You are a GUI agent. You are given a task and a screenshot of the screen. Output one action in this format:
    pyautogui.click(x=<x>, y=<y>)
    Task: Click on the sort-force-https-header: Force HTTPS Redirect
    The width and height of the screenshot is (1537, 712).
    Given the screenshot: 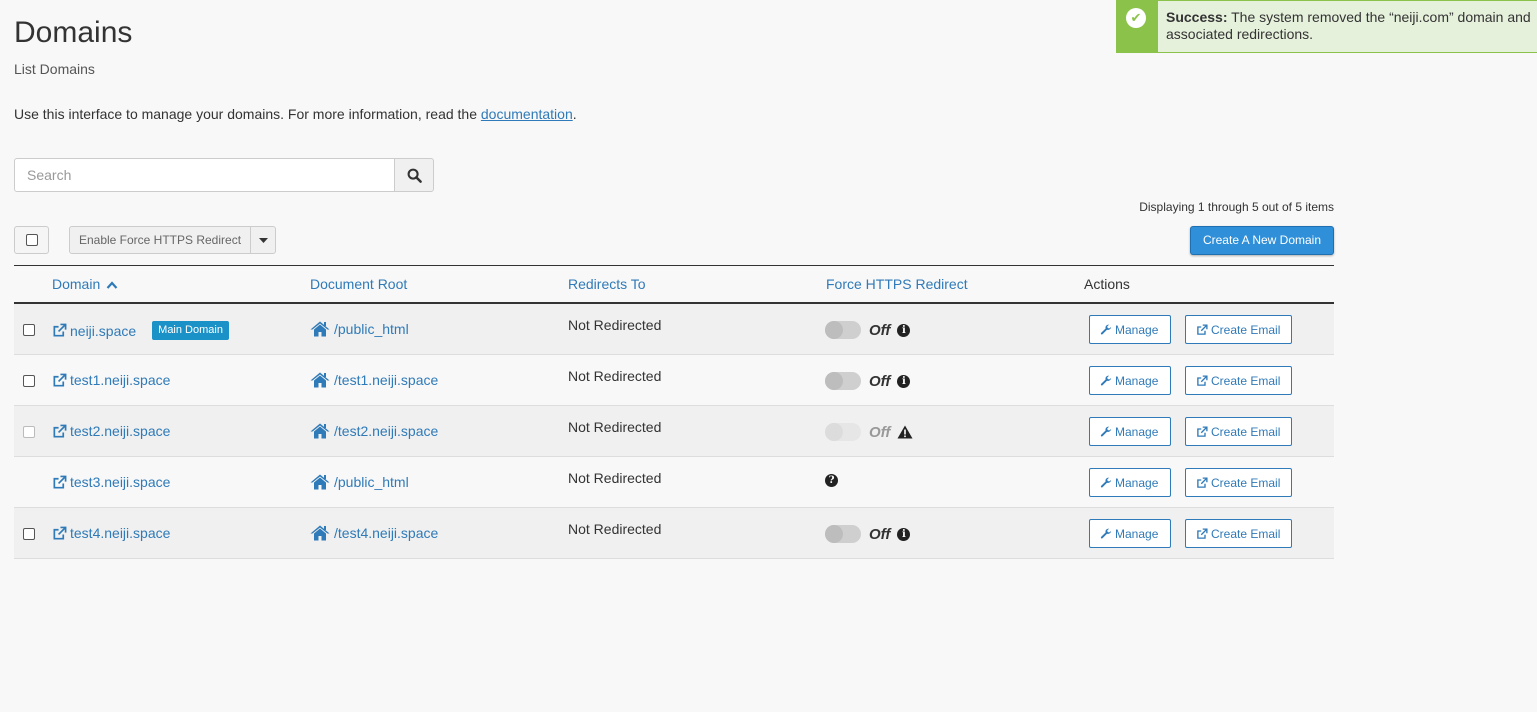 What is the action you would take?
    pyautogui.click(x=897, y=284)
    